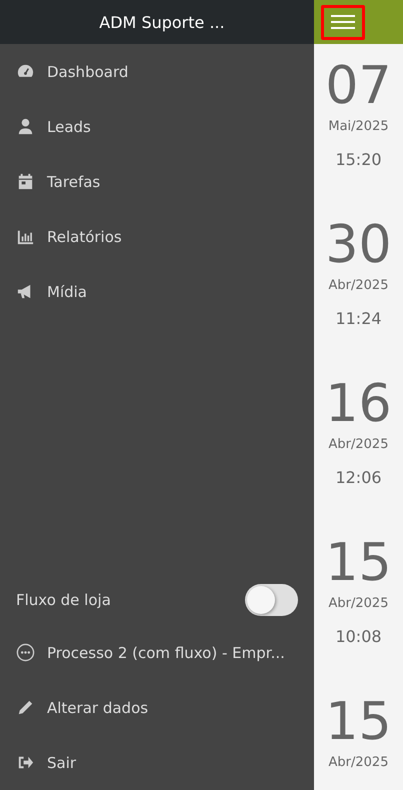 This screenshot has height=790, width=403. What do you see at coordinates (358, 245) in the screenshot?
I see `day-number: 30` at bounding box center [358, 245].